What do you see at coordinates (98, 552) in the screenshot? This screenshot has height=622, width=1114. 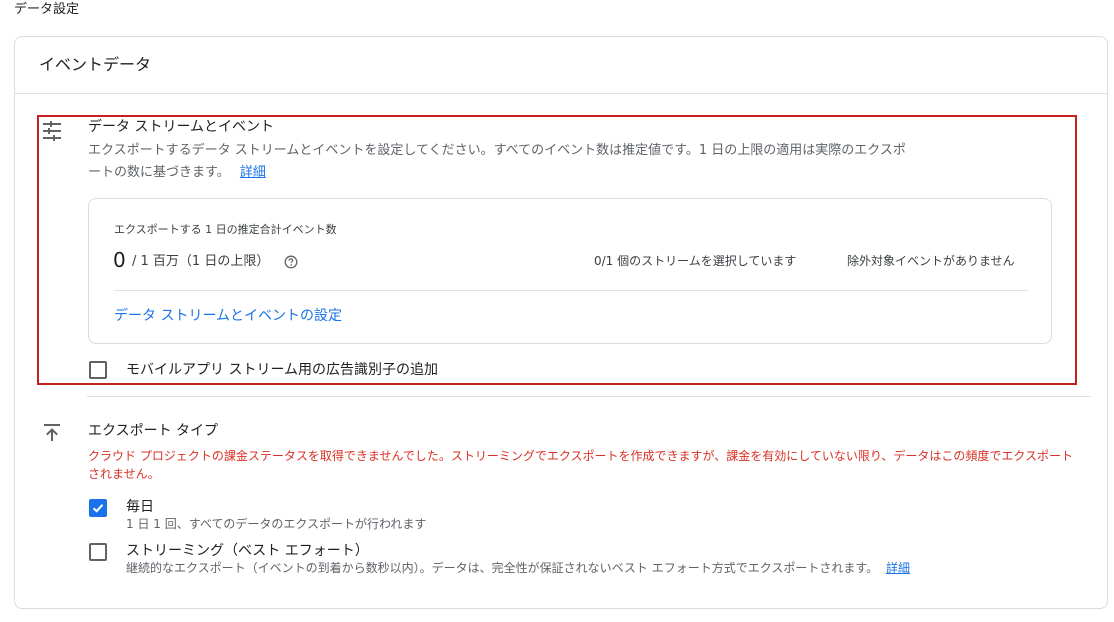 I see `streaming-checkbox` at bounding box center [98, 552].